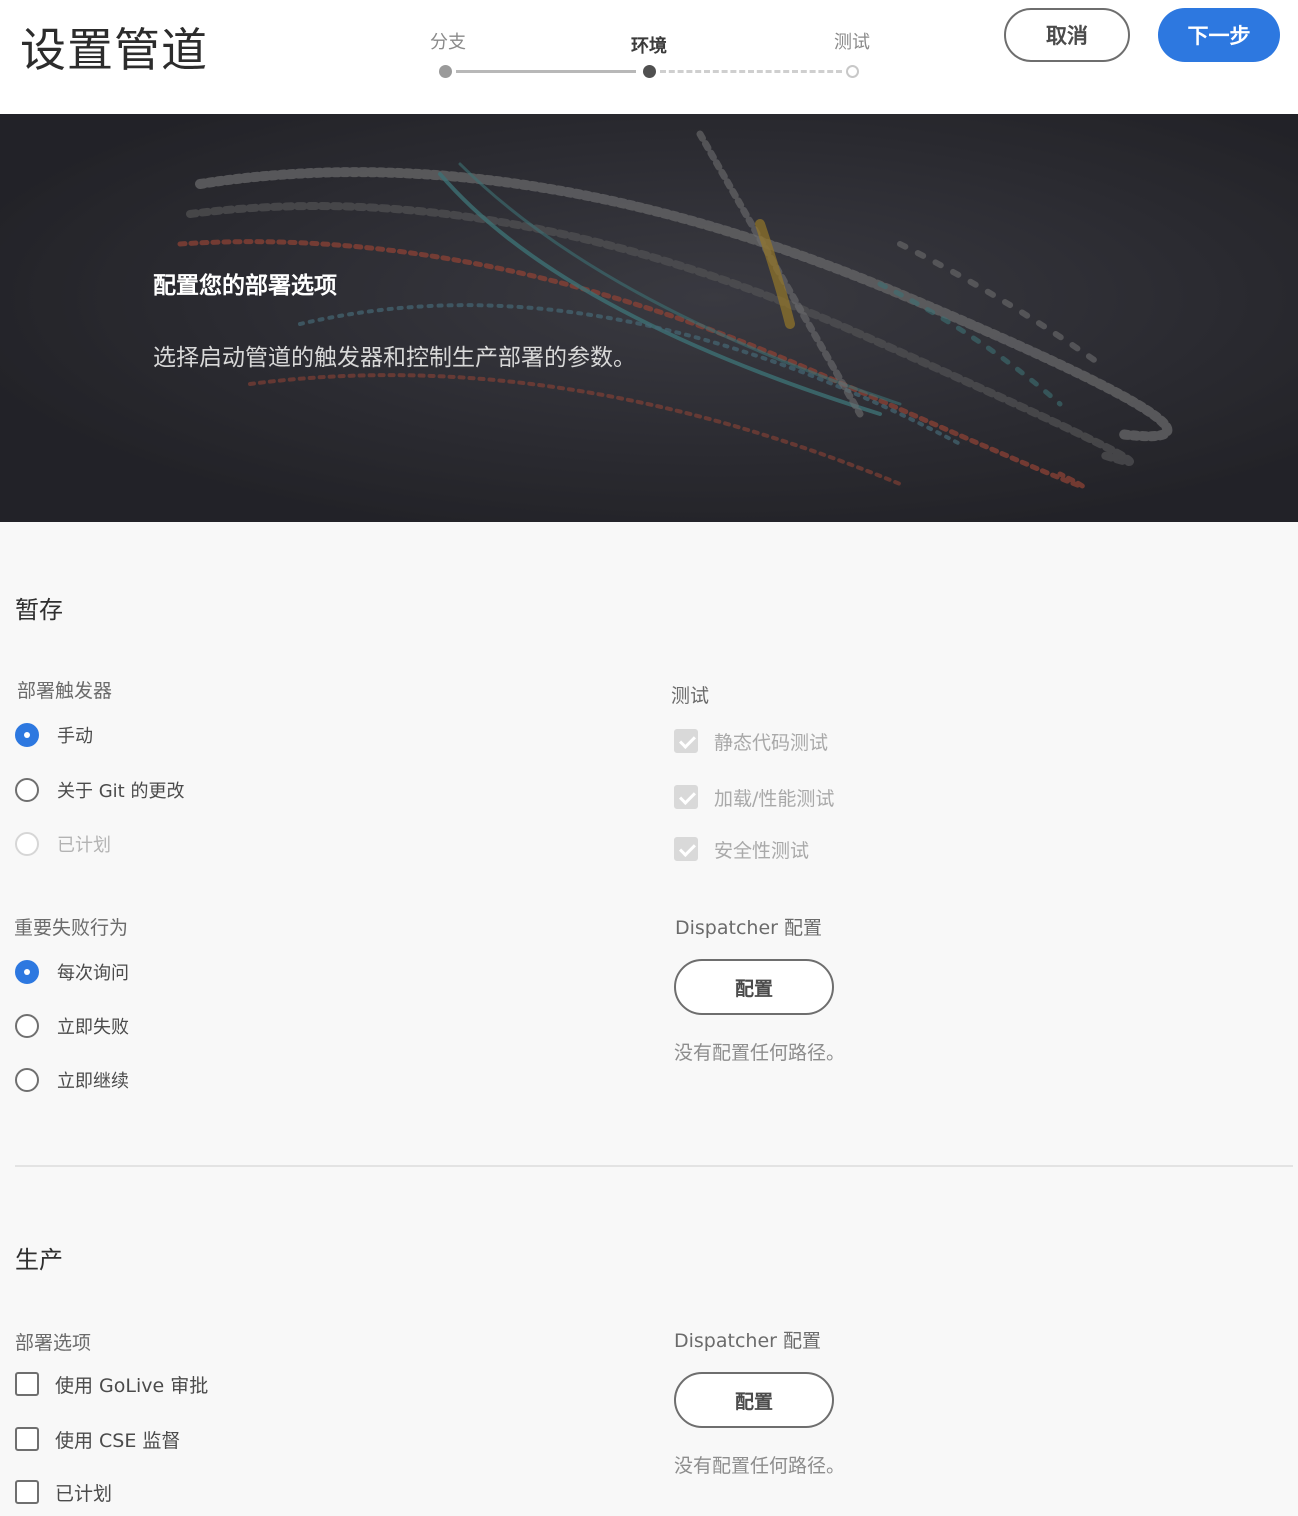 This screenshot has height=1516, width=1298. I want to click on failure-option-continue: 立即继续, so click(72, 1080).